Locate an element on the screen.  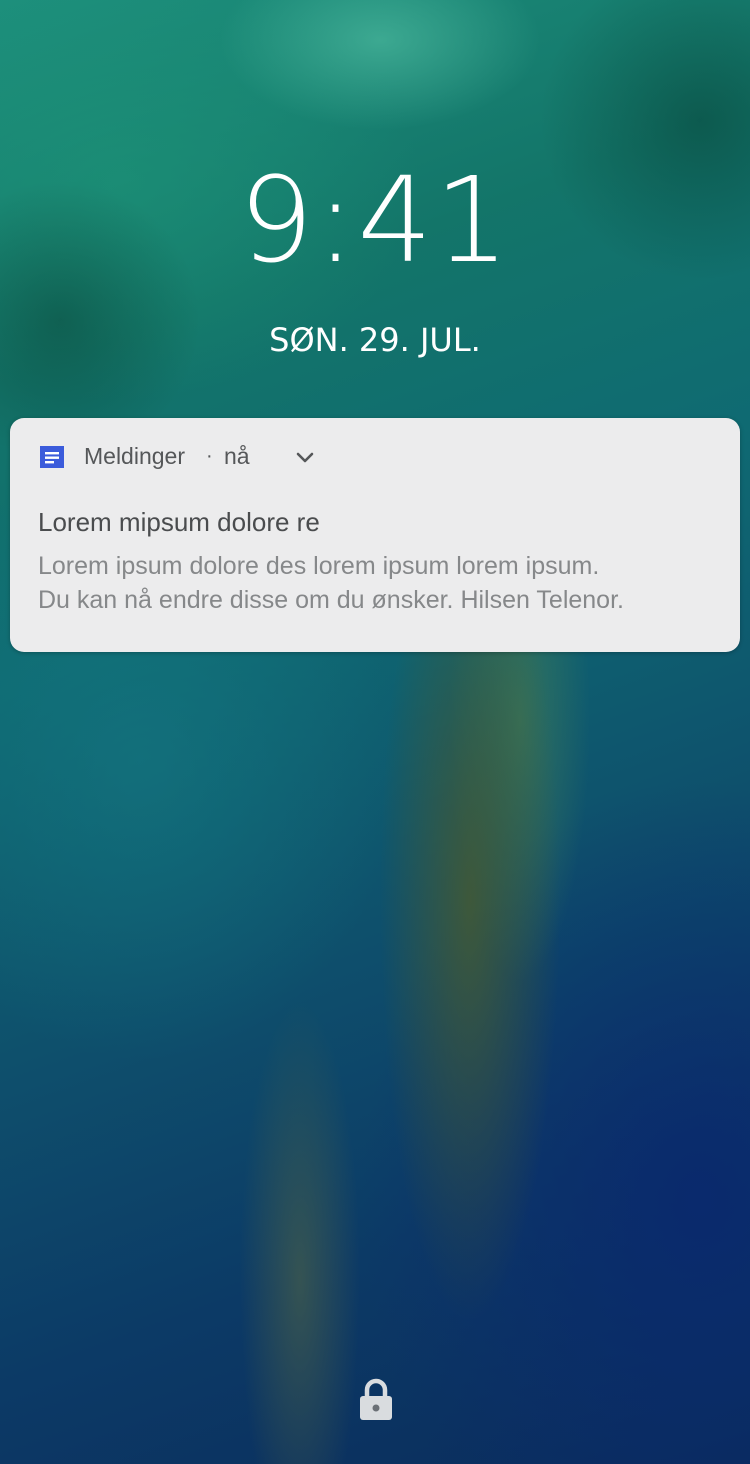
lockscreen-clock: 9:41 is located at coordinates (375, 220).